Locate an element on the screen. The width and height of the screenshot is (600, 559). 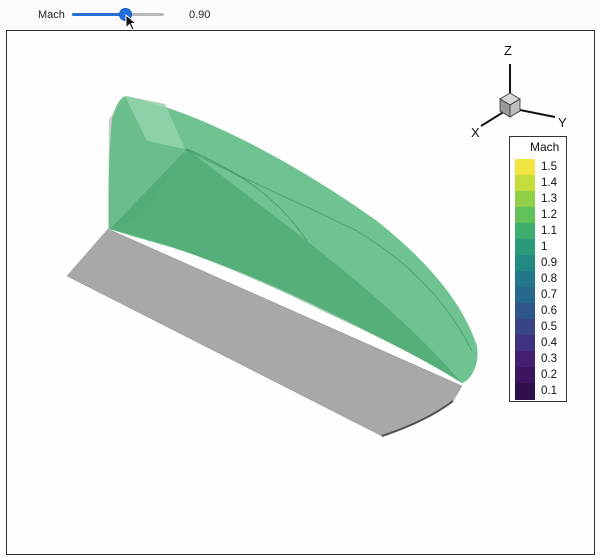
legend-tick-label: 0.8 is located at coordinates (549, 279).